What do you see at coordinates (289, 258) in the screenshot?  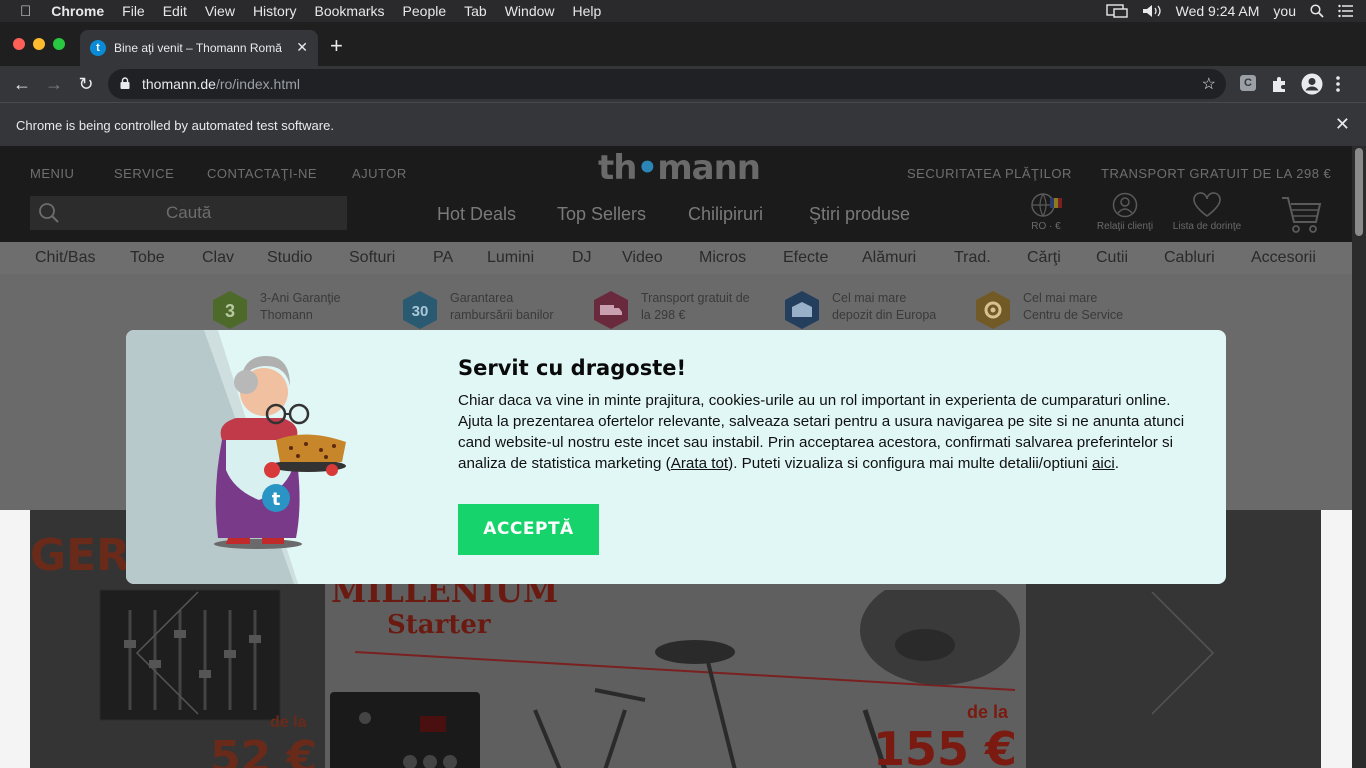 I see `category-studio: Studio` at bounding box center [289, 258].